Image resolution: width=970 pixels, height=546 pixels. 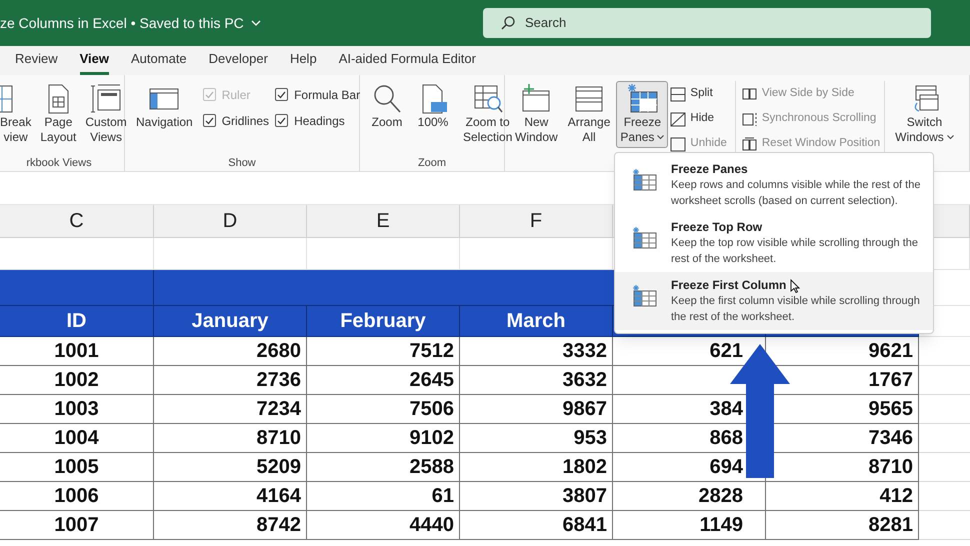 What do you see at coordinates (36, 61) in the screenshot?
I see `ribbon-tab: Review` at bounding box center [36, 61].